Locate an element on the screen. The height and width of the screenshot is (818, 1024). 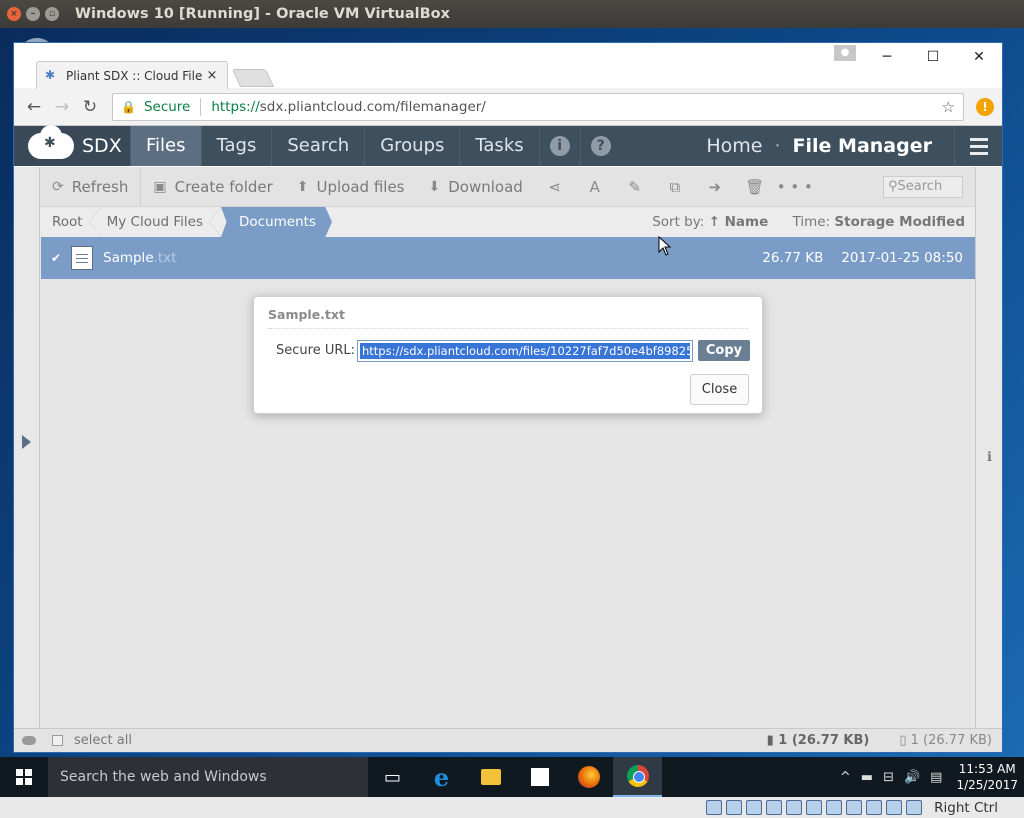
refresh-button: ⟳ Refresh is located at coordinates (90, 187).